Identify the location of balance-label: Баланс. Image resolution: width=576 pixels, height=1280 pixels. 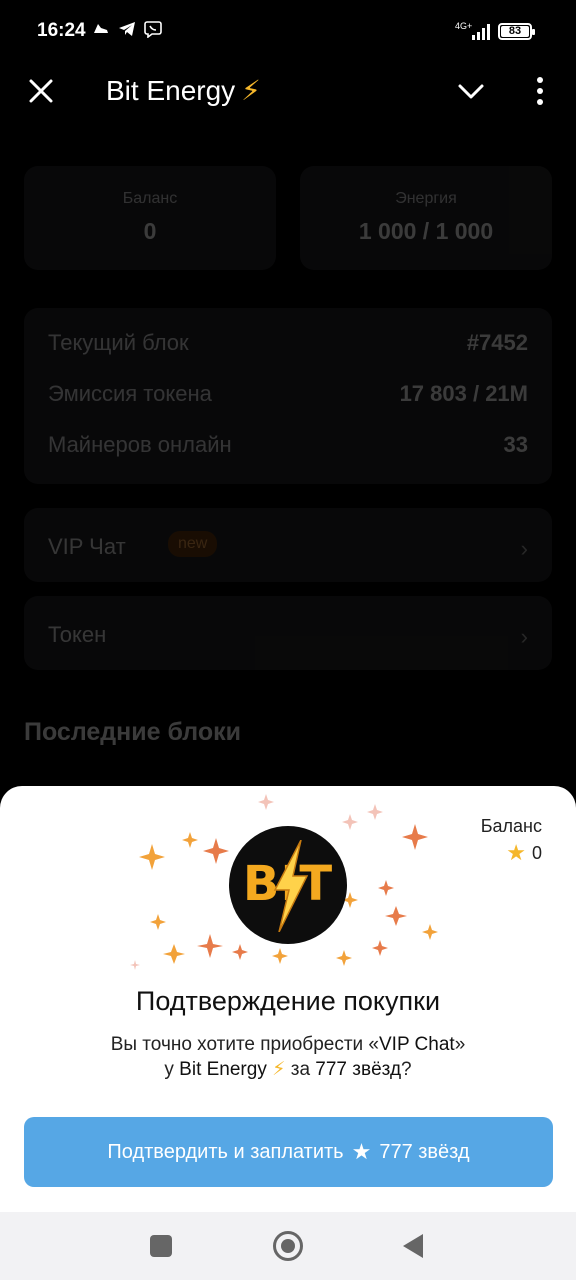
(150, 198).